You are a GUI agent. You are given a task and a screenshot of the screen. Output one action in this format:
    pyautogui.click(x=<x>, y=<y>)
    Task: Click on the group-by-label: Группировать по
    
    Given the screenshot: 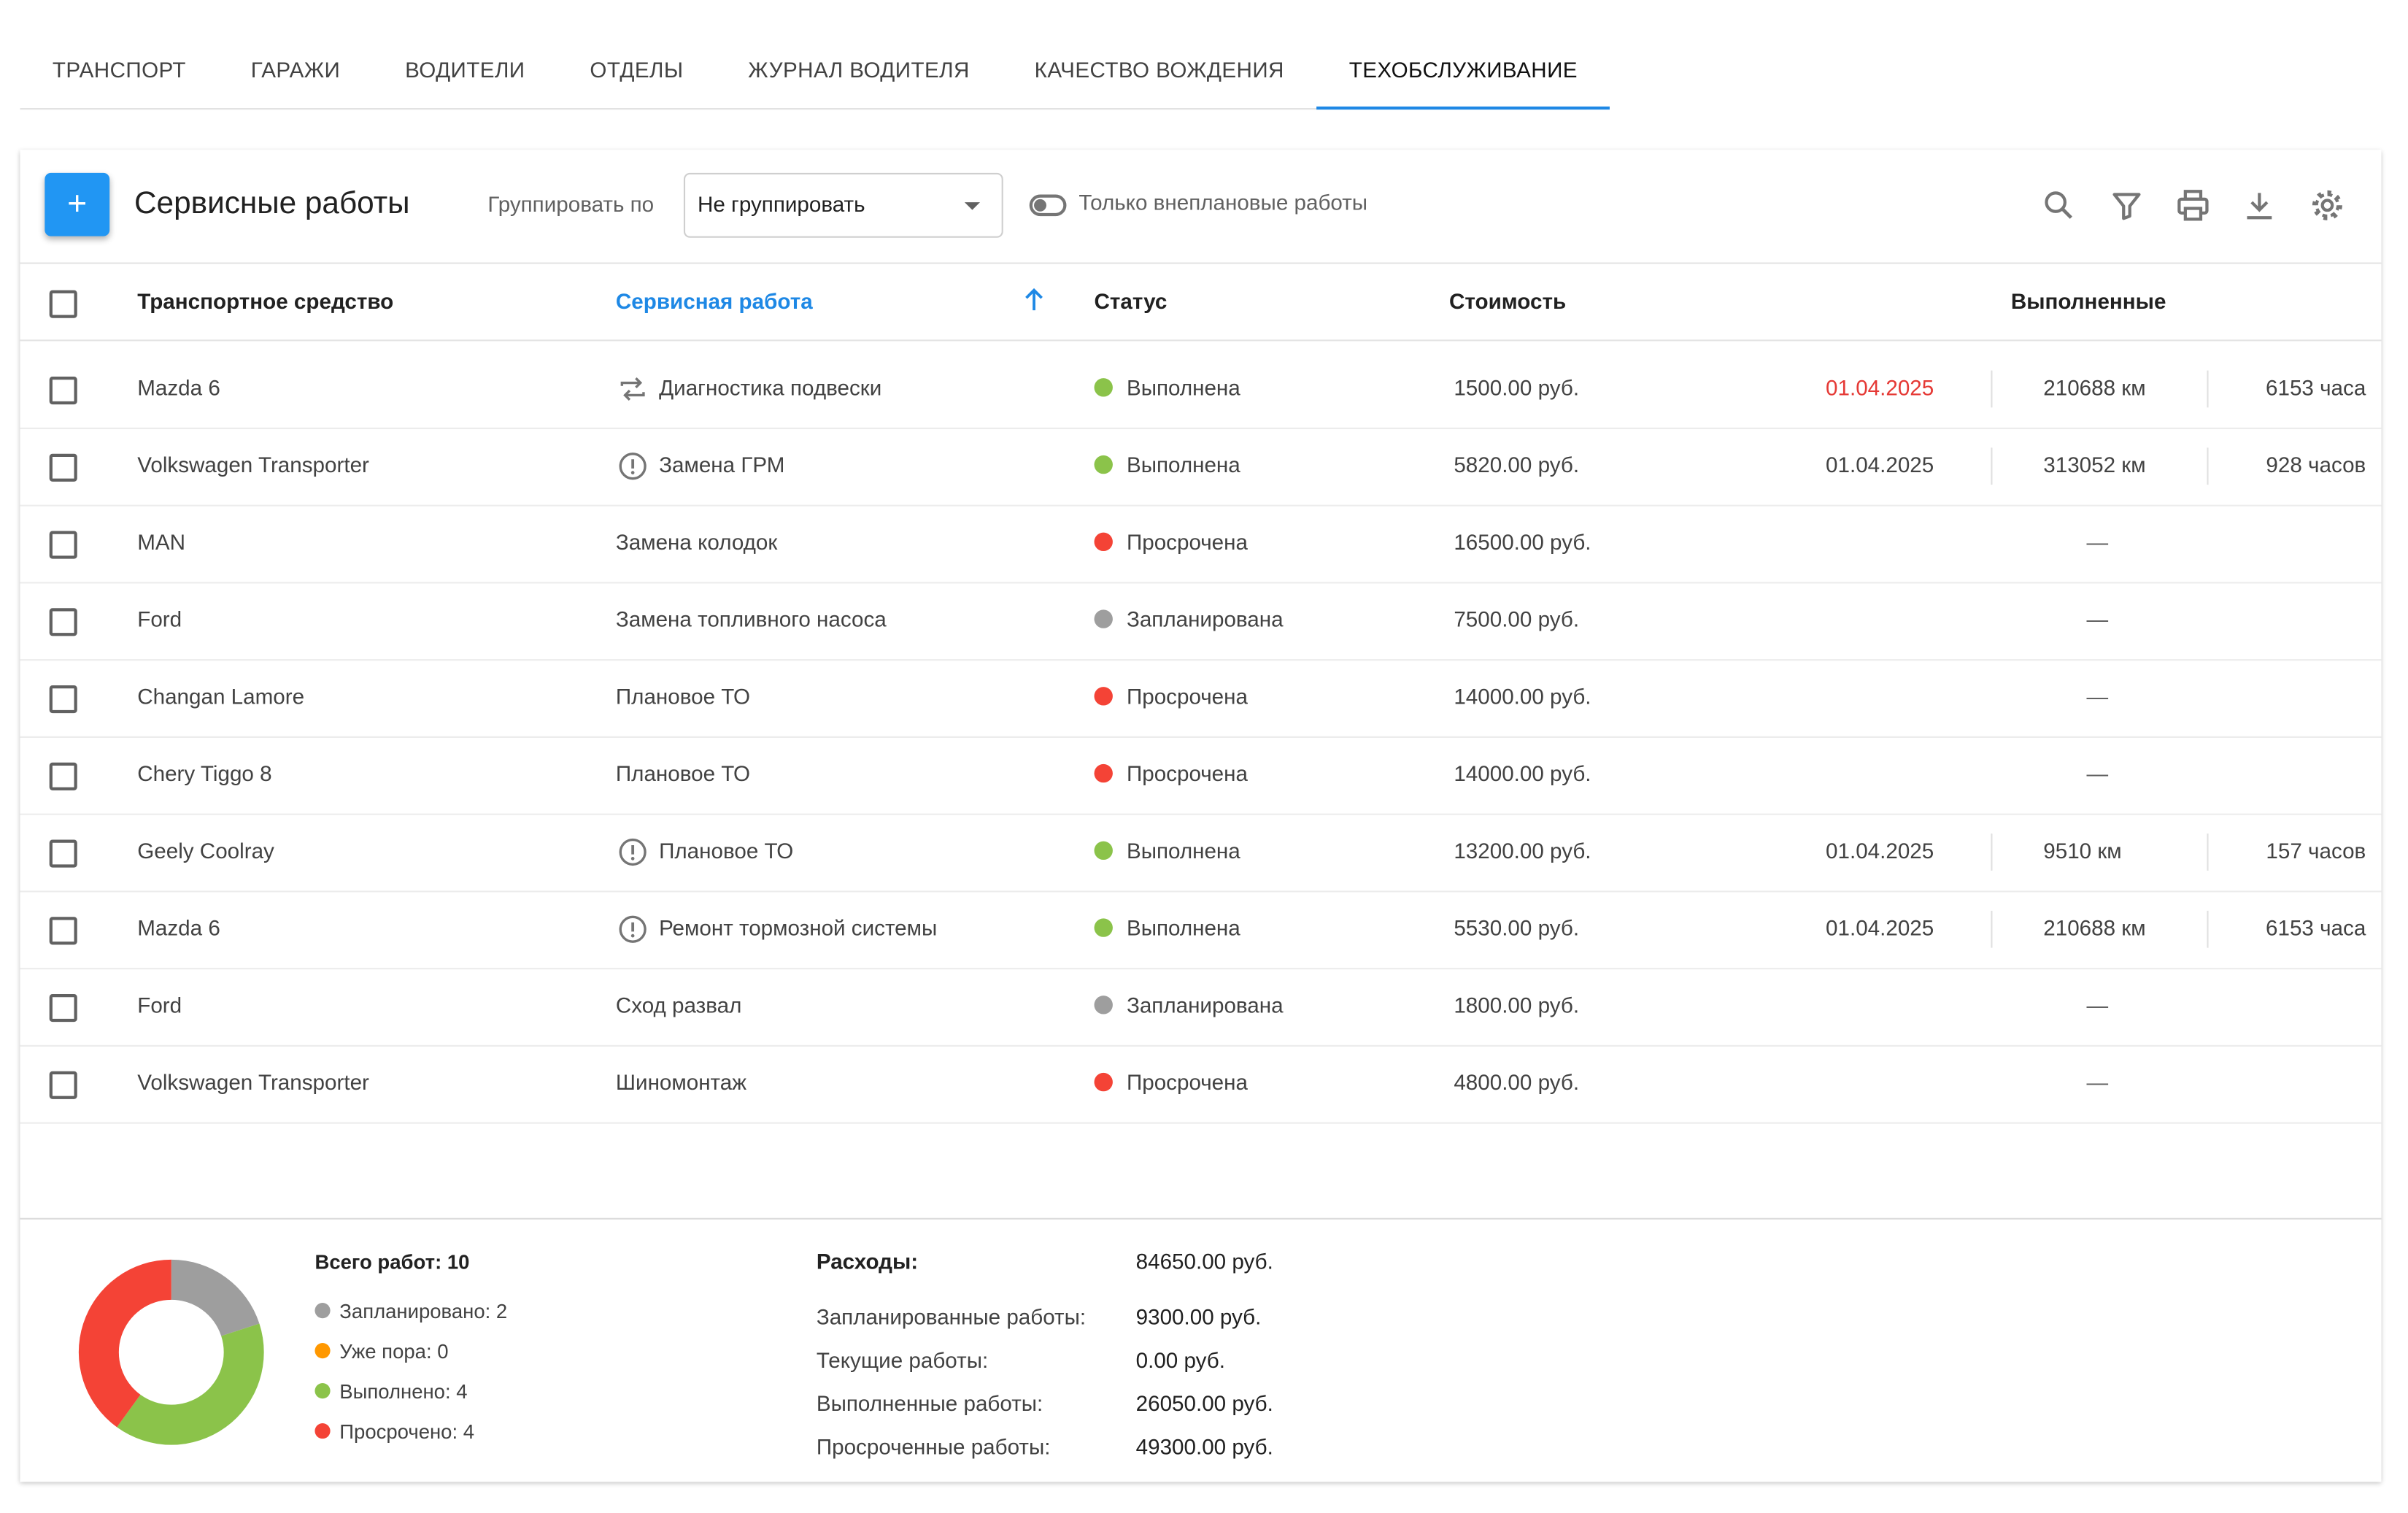 What is the action you would take?
    pyautogui.click(x=571, y=204)
    